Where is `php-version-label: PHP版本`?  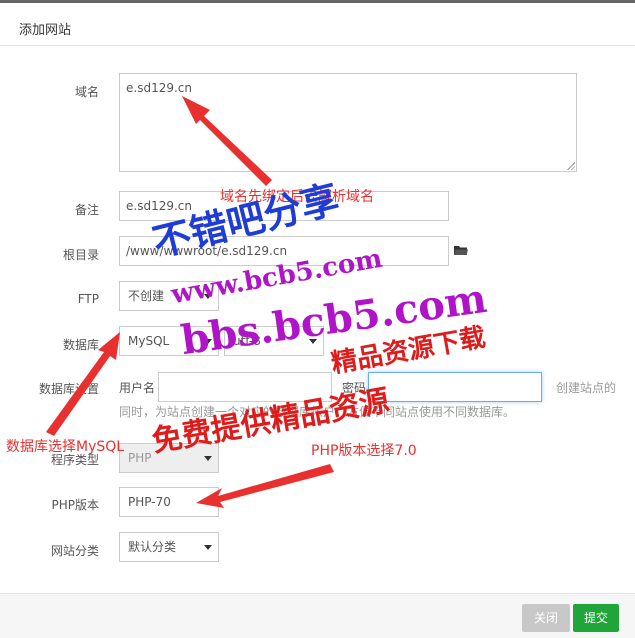 php-version-label: PHP版本 is located at coordinates (75, 505).